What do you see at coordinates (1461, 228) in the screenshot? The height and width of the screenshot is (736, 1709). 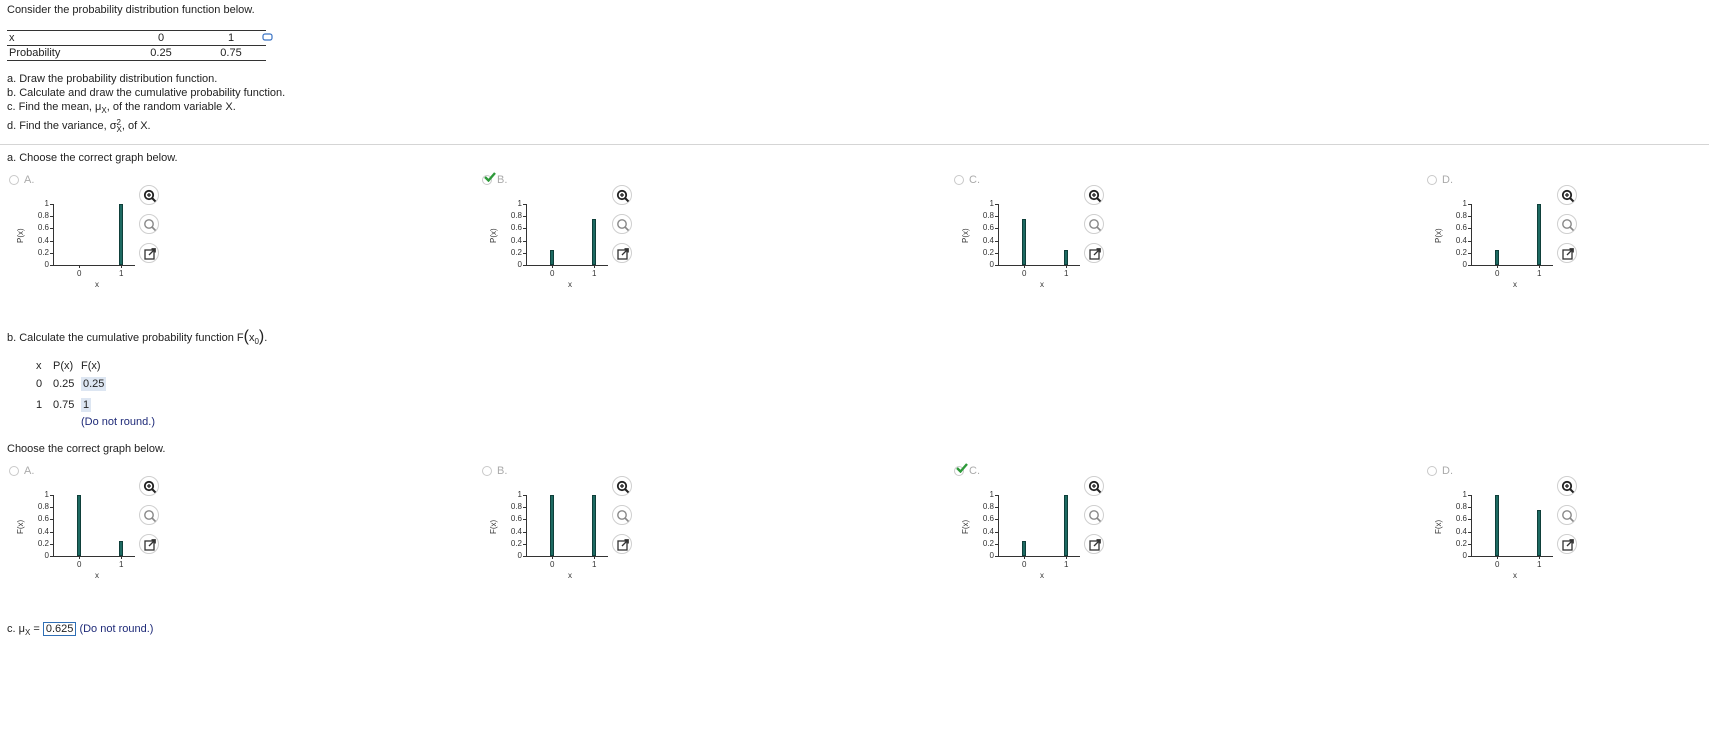 I see `y-tick-label: 0.6` at bounding box center [1461, 228].